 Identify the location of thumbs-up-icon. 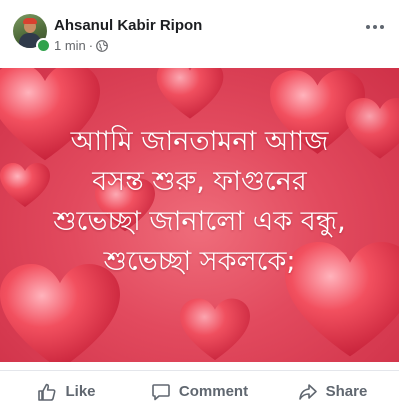
(47, 392).